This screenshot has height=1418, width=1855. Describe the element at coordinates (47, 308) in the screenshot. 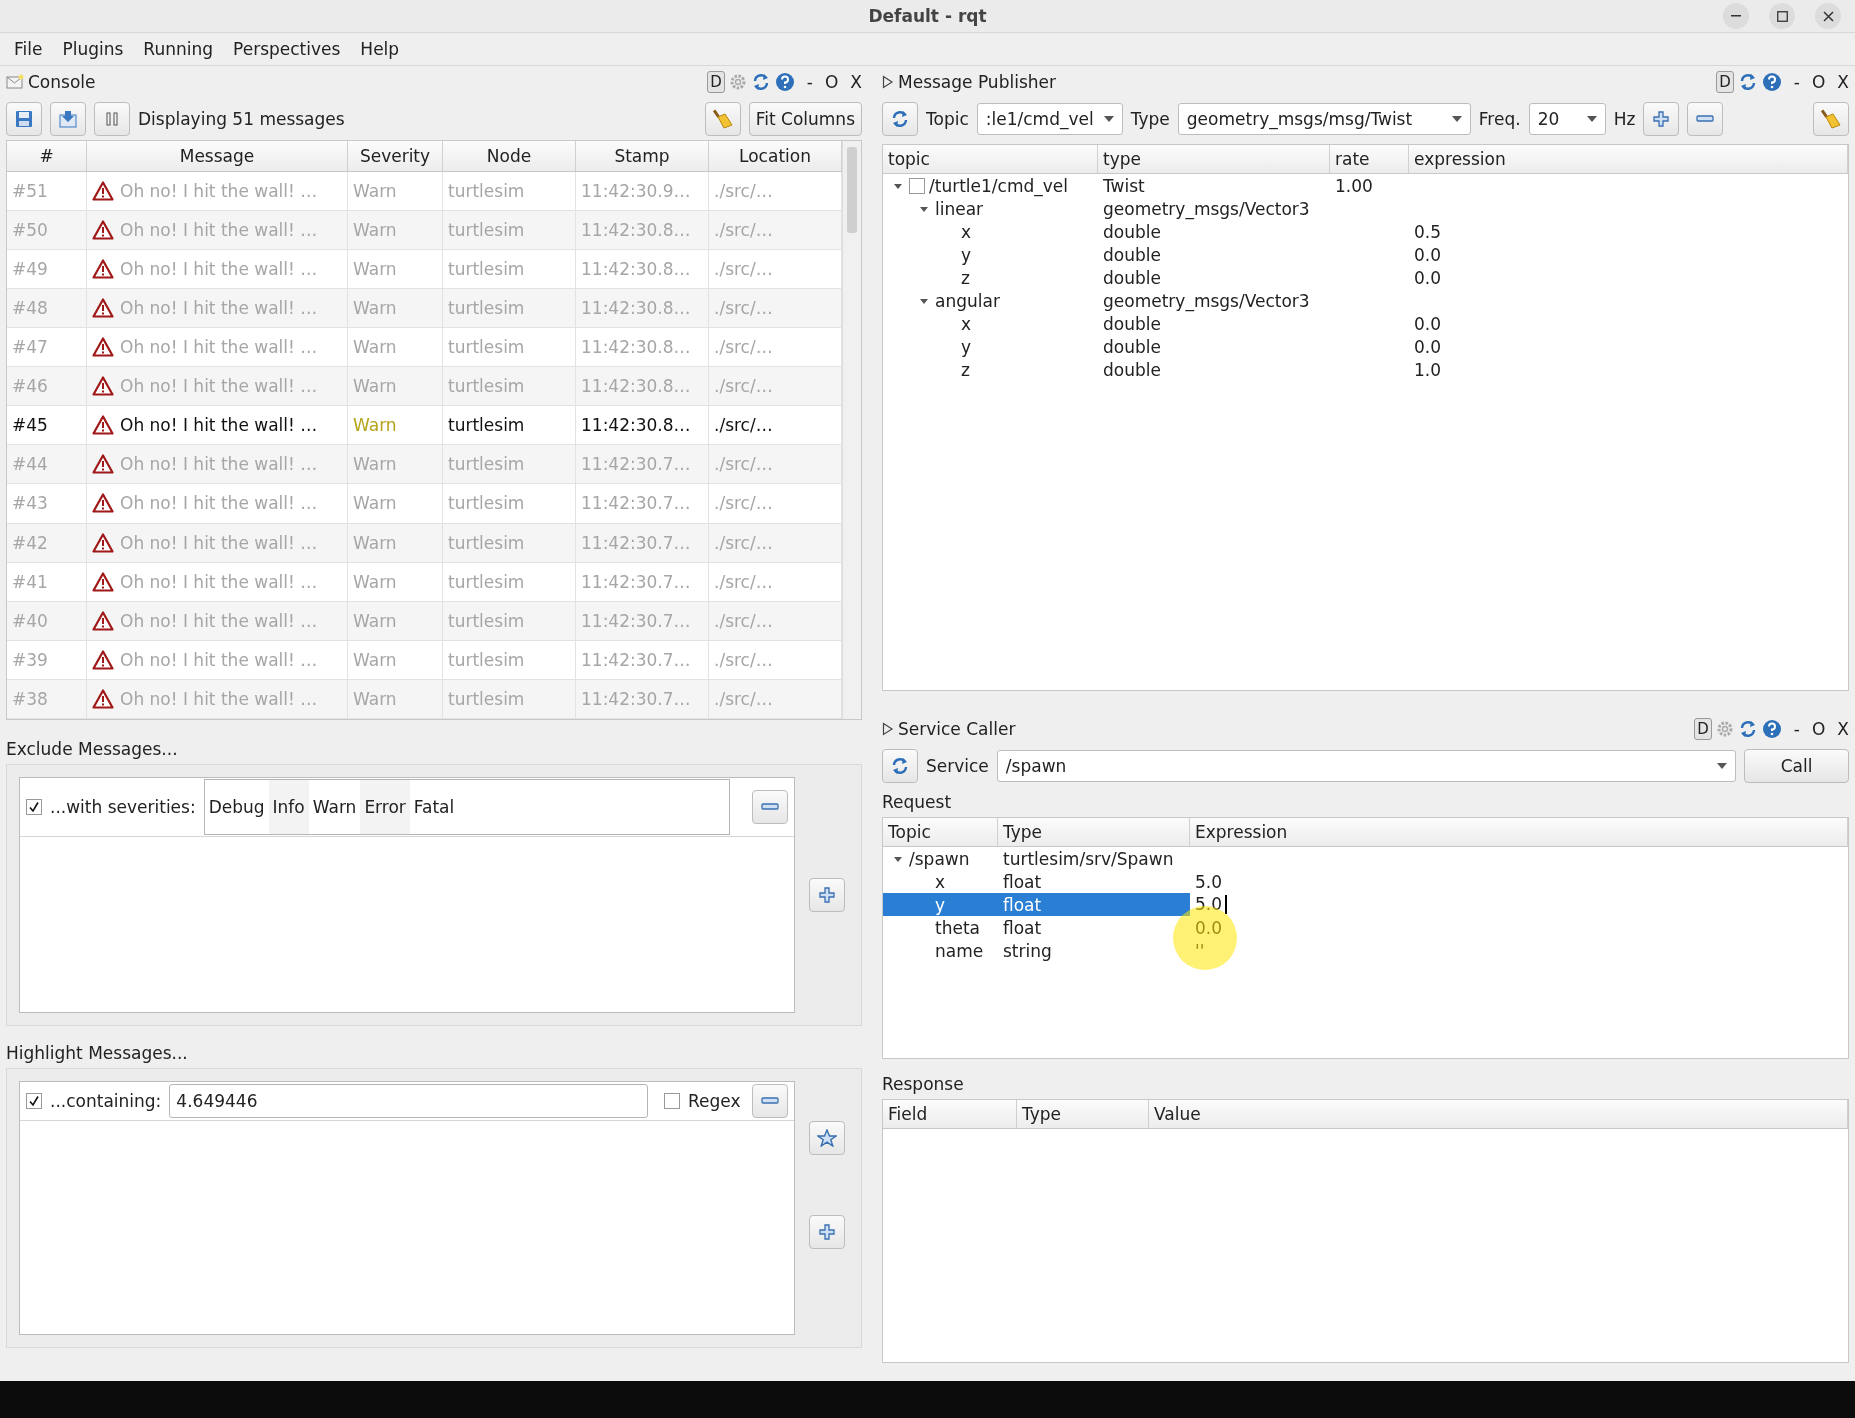

I see `table-cell: #48` at that location.